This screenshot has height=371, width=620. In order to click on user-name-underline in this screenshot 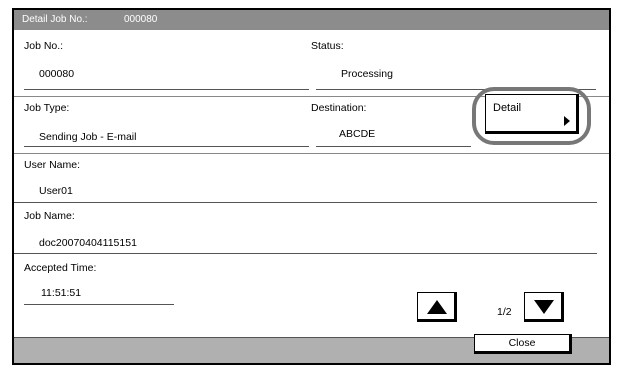, I will do `click(305, 202)`.